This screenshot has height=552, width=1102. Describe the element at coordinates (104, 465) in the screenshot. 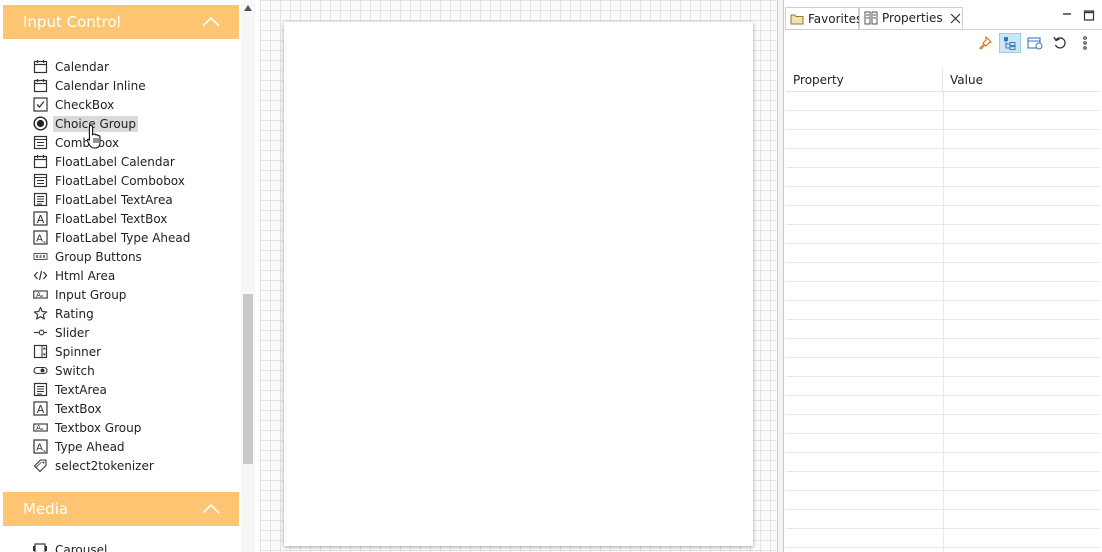

I see `palette-item-label: select2tokenizer` at that location.